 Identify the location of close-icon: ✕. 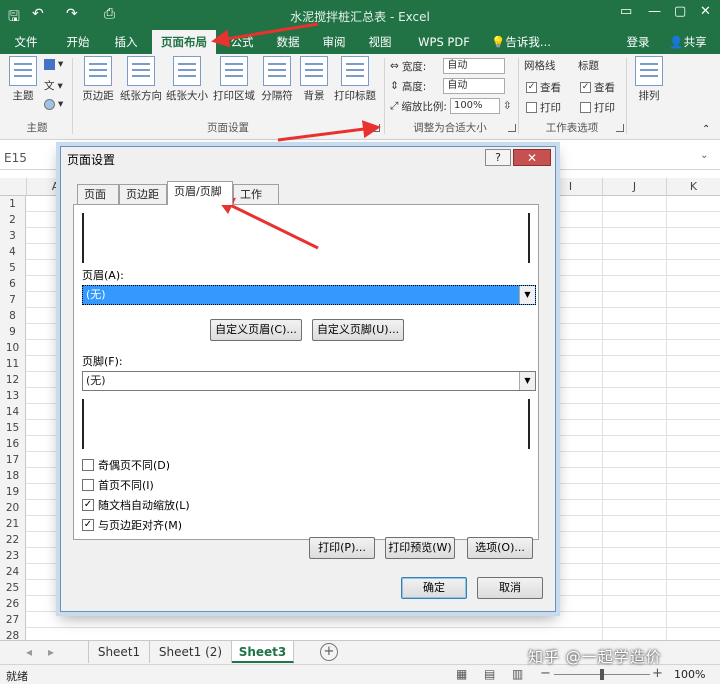
(705, 11).